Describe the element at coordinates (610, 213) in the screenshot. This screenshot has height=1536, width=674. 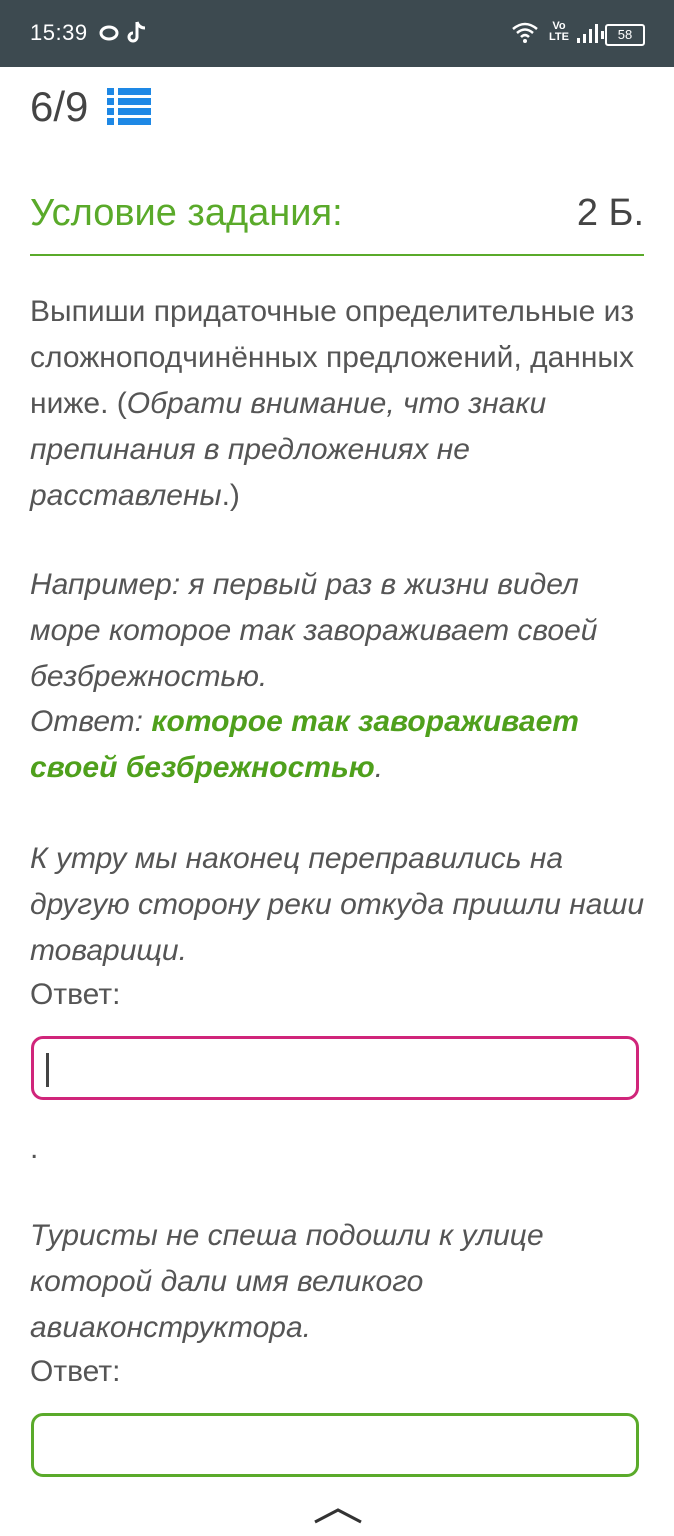
I see `task-points: 2 Б.` at that location.